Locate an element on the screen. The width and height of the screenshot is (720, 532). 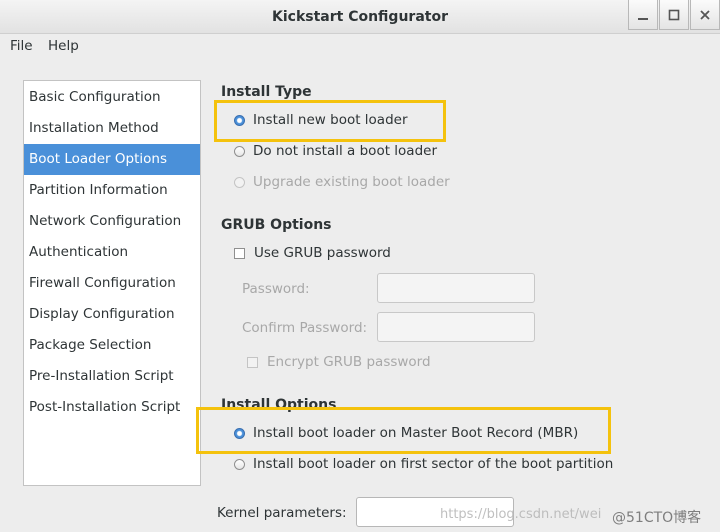
radio-disabled-icon is located at coordinates (239, 182).